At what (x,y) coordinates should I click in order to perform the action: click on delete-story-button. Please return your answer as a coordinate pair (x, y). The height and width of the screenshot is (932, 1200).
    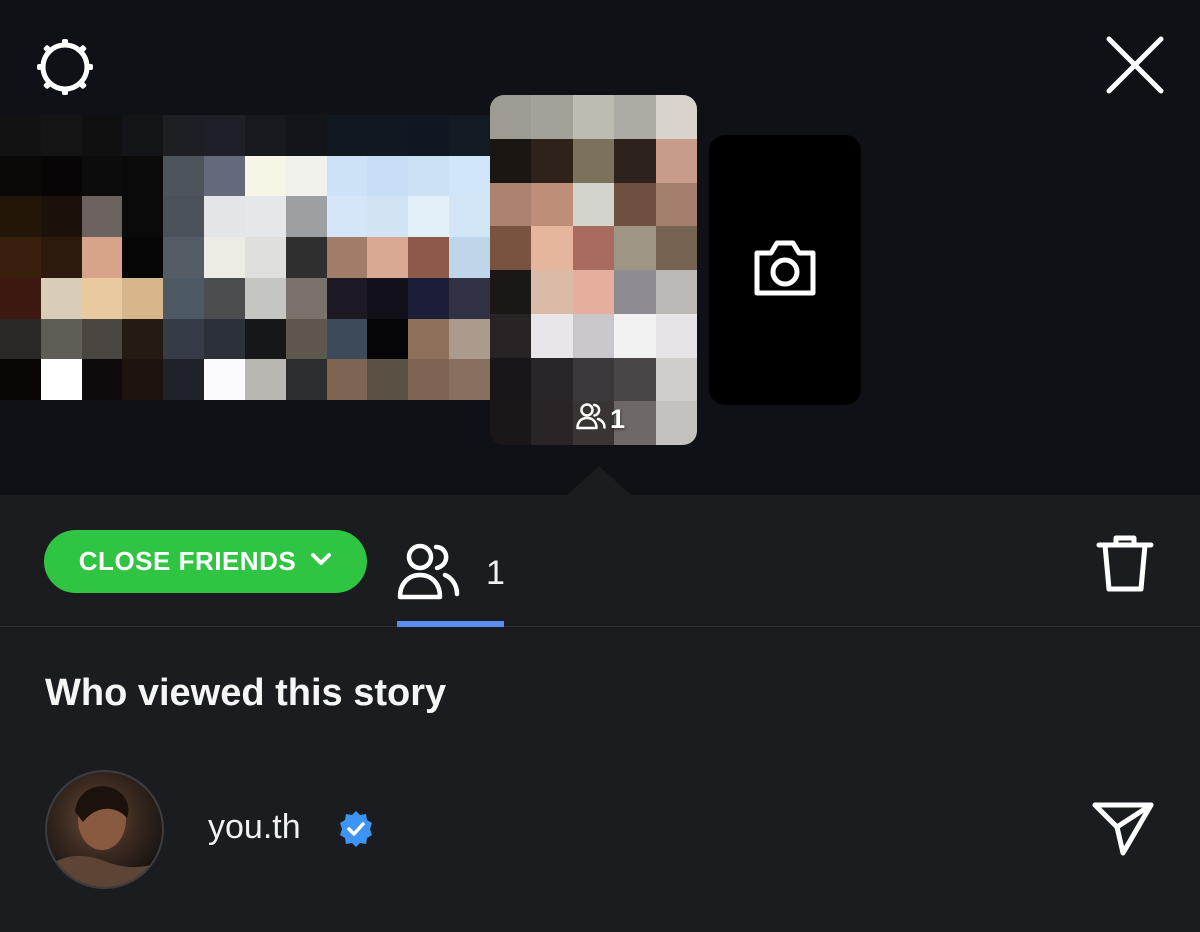
    Looking at the image, I should click on (1125, 565).